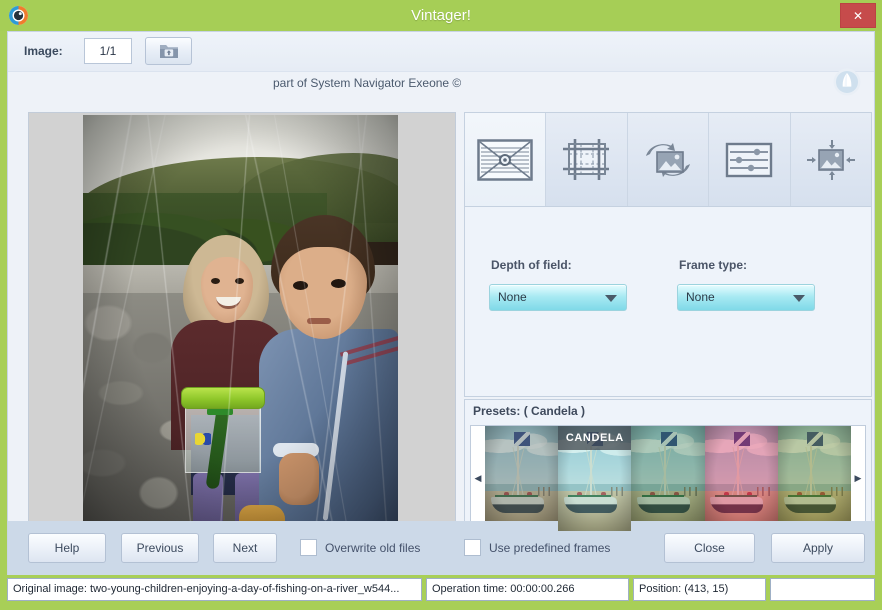 This screenshot has height=610, width=882. What do you see at coordinates (527, 589) in the screenshot?
I see `status-operation-time: Operation time: 00:00:00.266` at bounding box center [527, 589].